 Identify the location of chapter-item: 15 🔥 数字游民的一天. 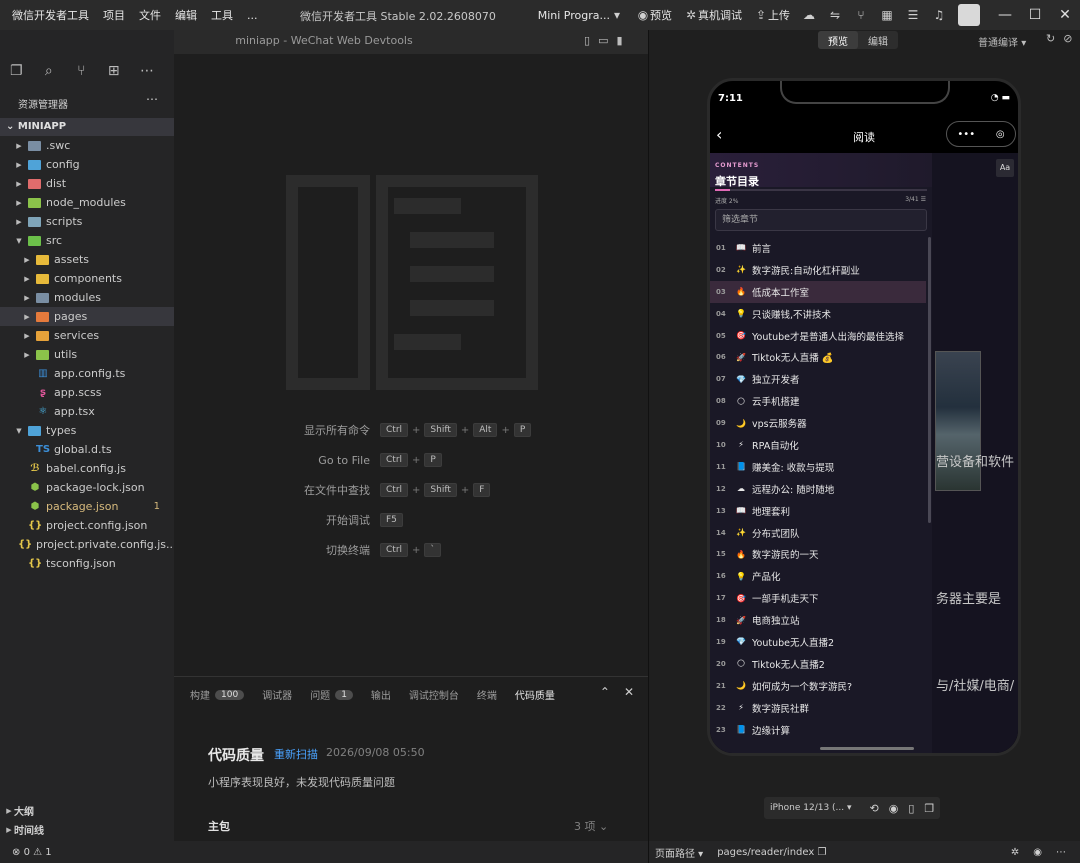
(818, 554).